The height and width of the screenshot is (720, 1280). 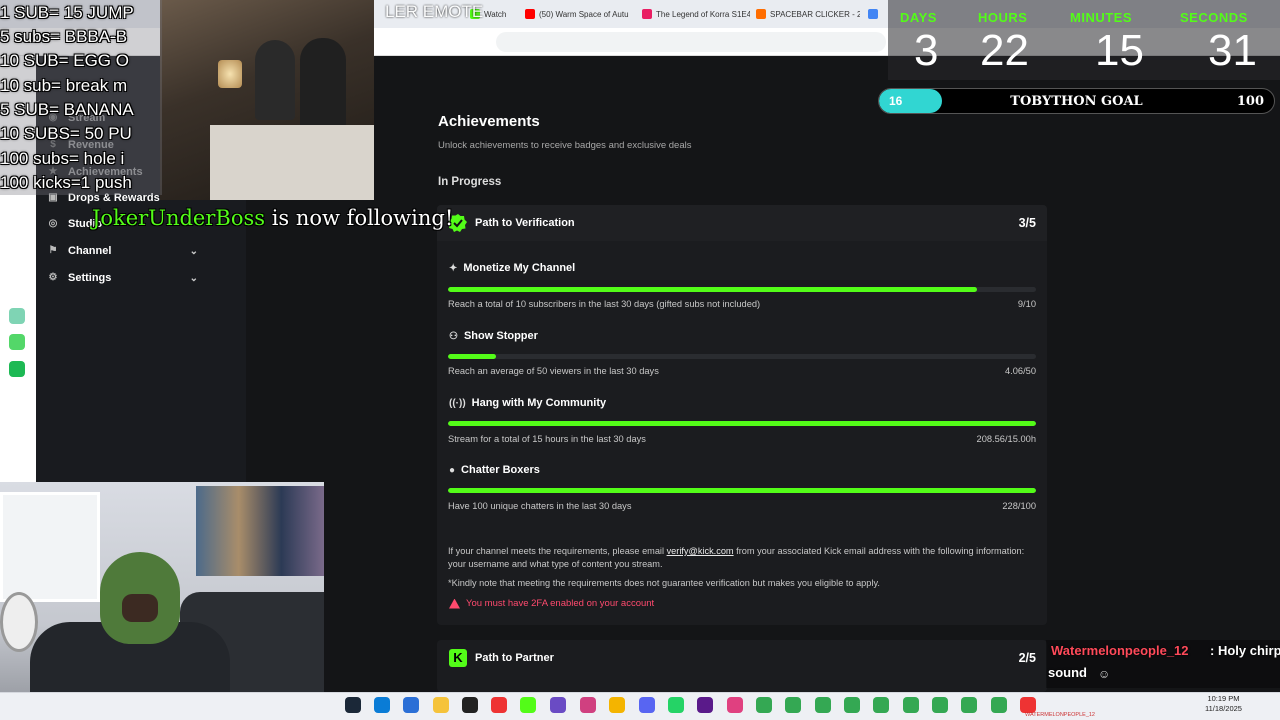 I want to click on chat-username: Watermelonpeople_12, so click(x=1120, y=650).